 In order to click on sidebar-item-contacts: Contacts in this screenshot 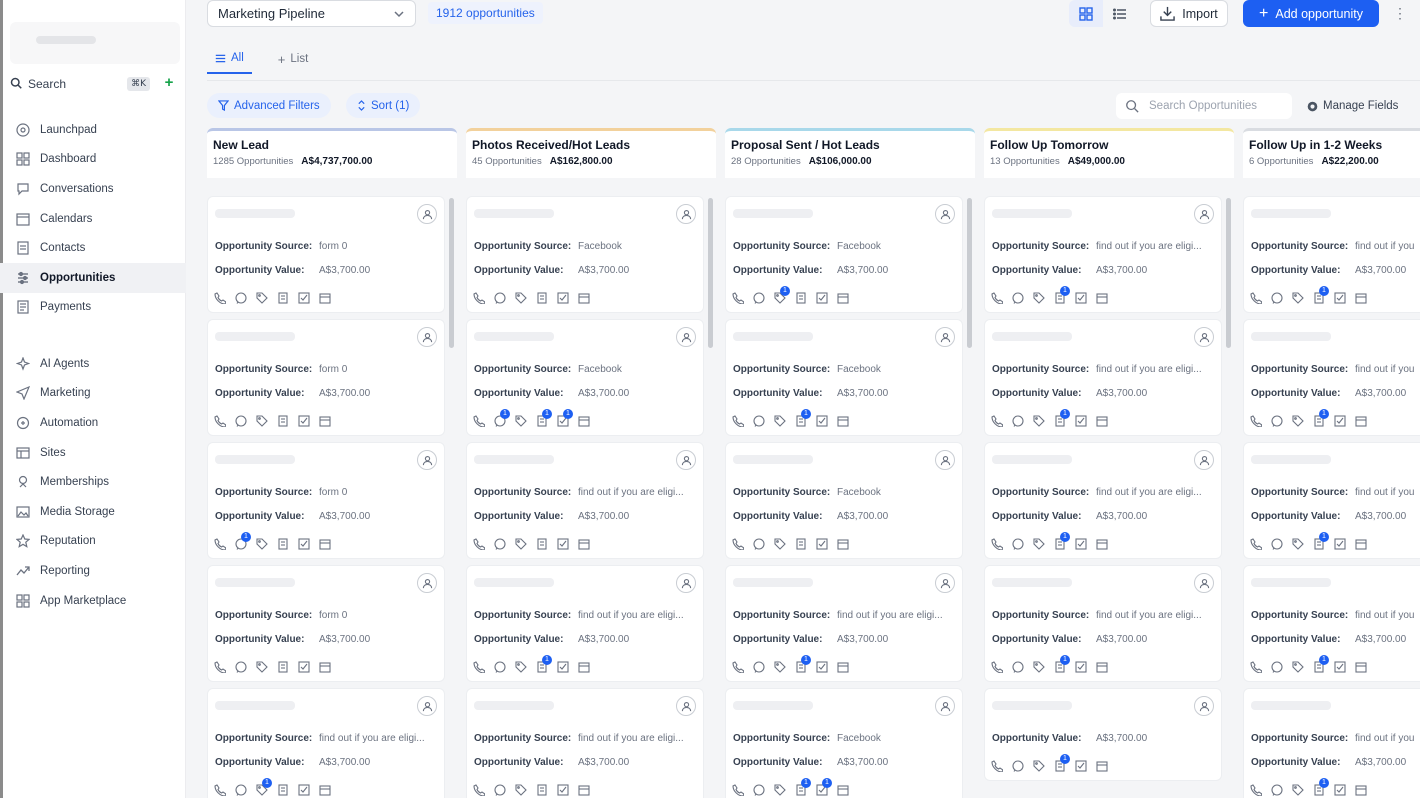, I will do `click(93, 248)`.